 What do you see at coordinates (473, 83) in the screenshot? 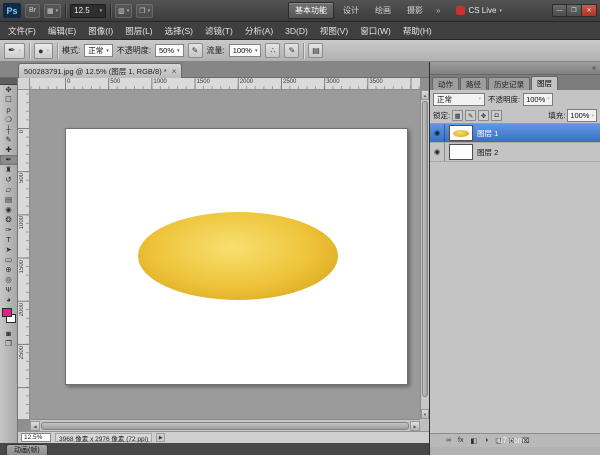
I see `panel-tab-paths: 路径` at bounding box center [473, 83].